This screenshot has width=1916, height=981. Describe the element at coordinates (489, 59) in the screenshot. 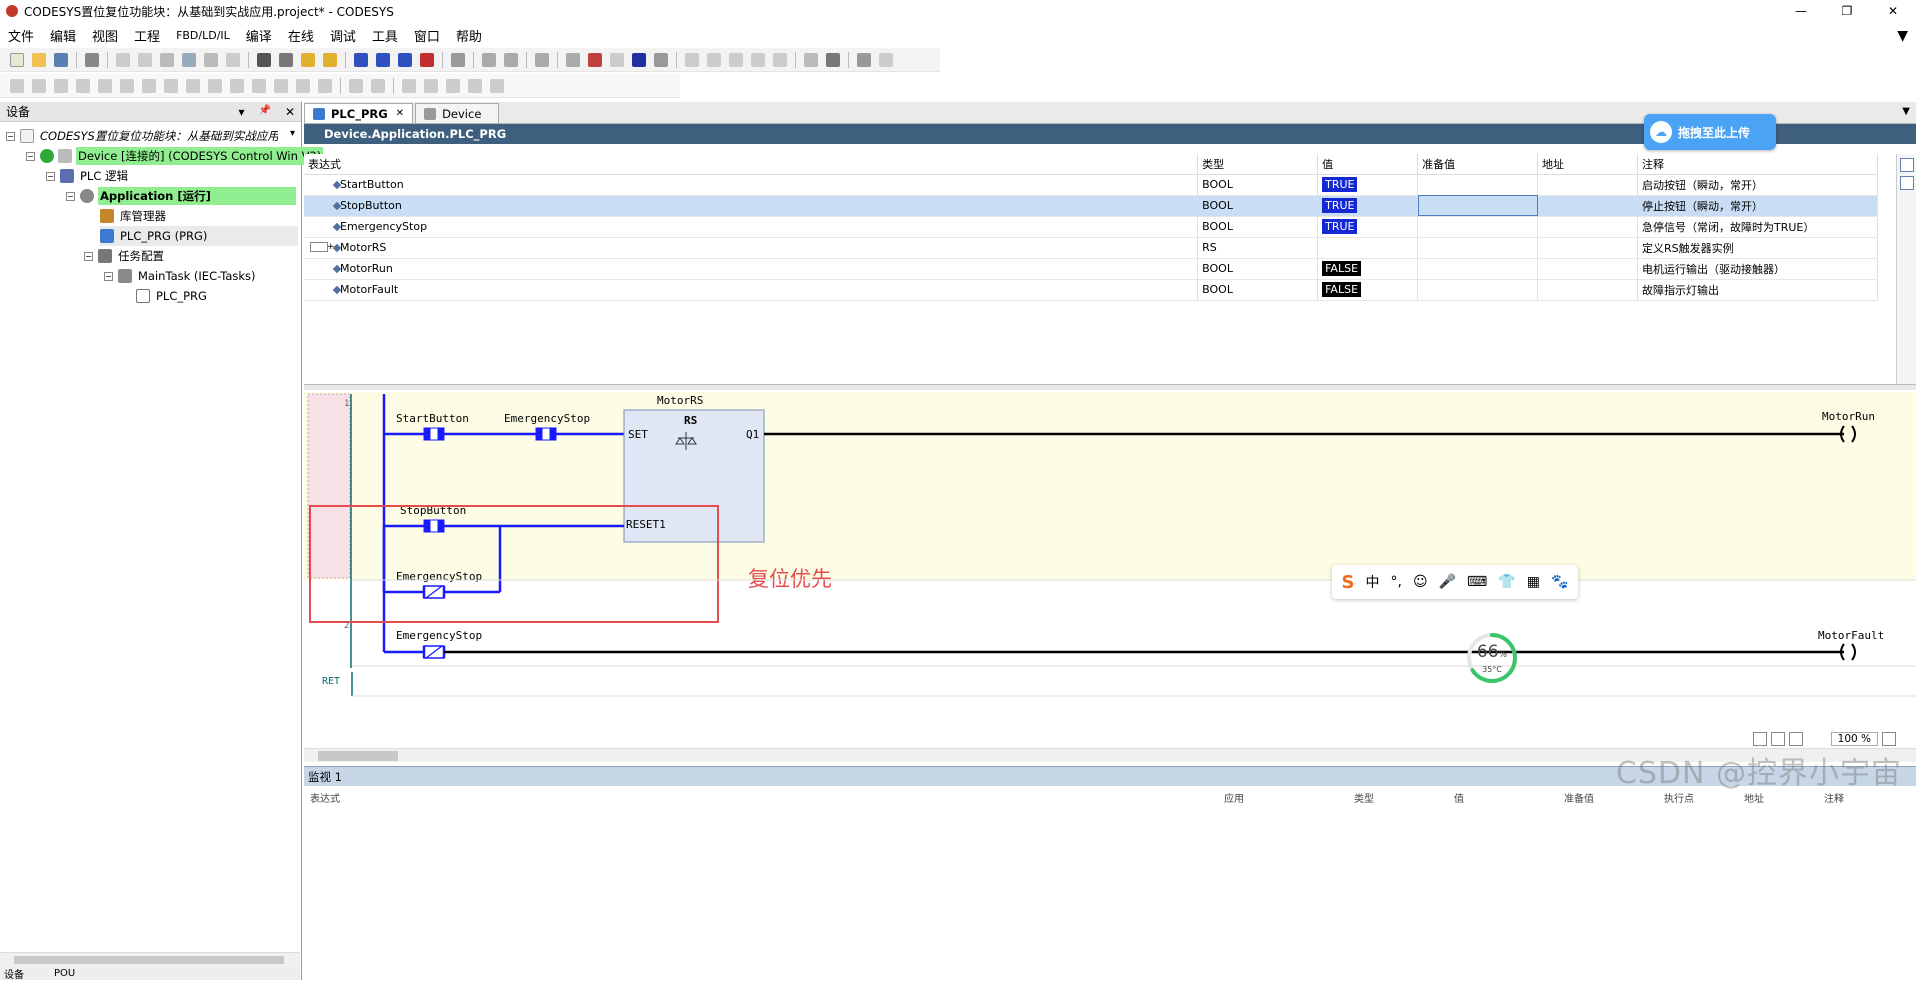

I see `layout-icon` at that location.